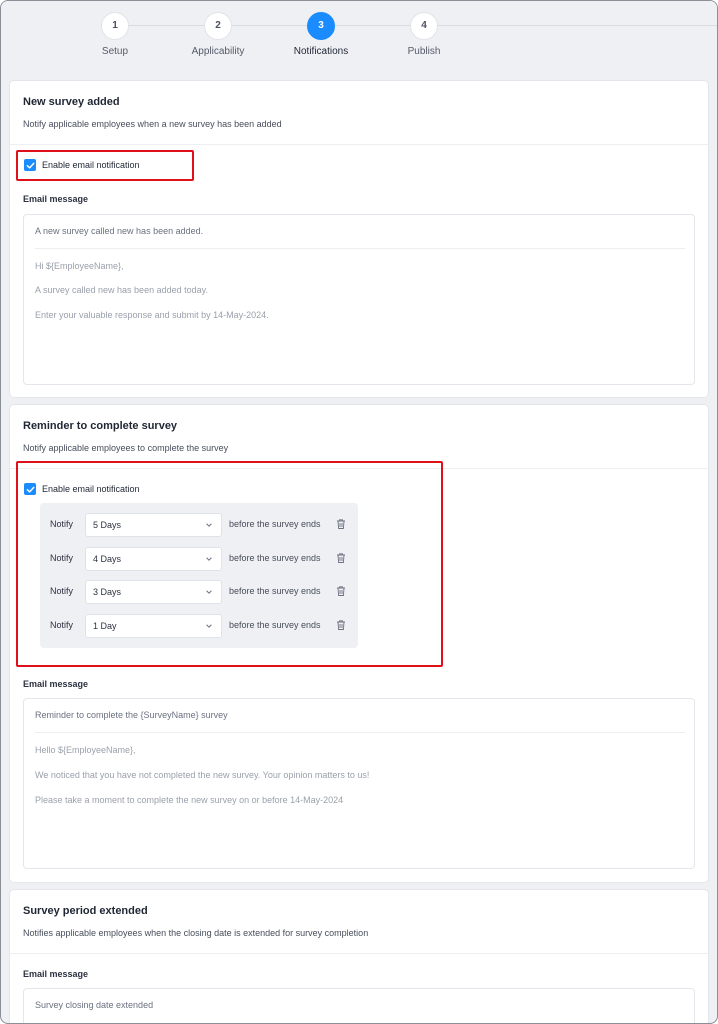 The height and width of the screenshot is (1024, 718). I want to click on step-label: Notifications, so click(321, 51).